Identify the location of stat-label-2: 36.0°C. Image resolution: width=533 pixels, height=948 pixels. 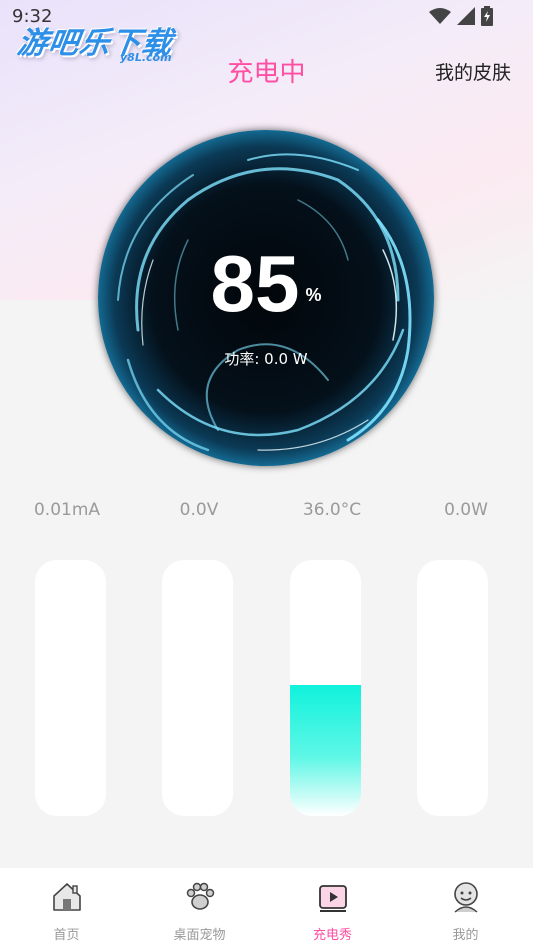
(332, 510).